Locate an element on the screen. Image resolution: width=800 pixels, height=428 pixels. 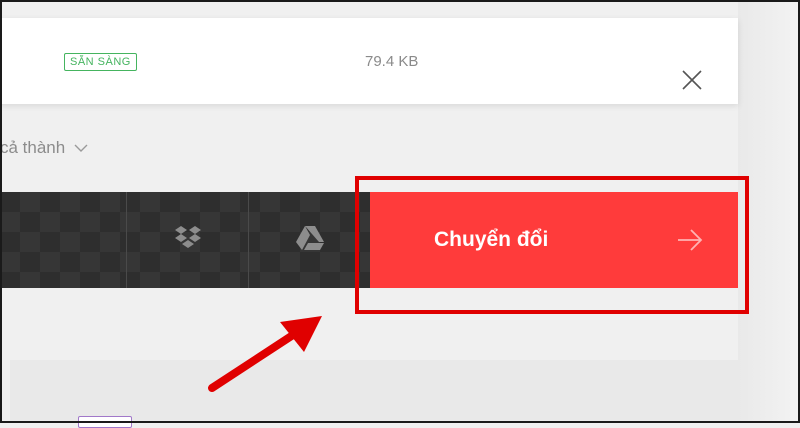
page-background is located at coordinates (769, 211).